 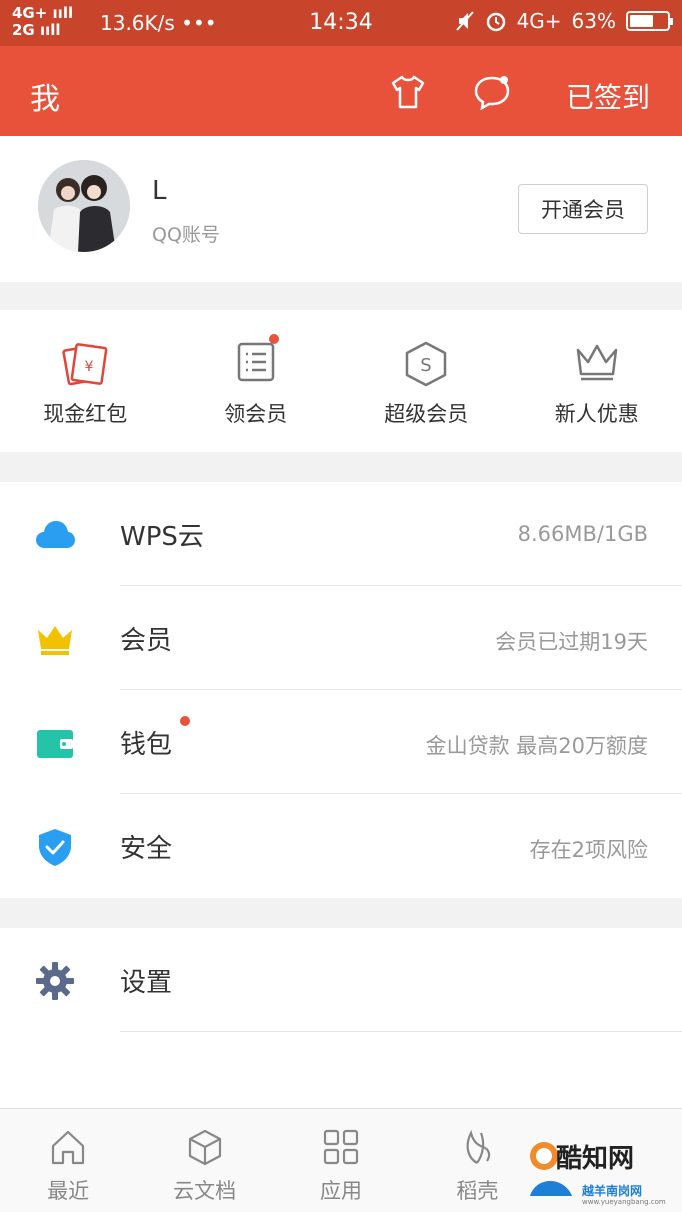 What do you see at coordinates (596, 362) in the screenshot?
I see `crown-outline-icon` at bounding box center [596, 362].